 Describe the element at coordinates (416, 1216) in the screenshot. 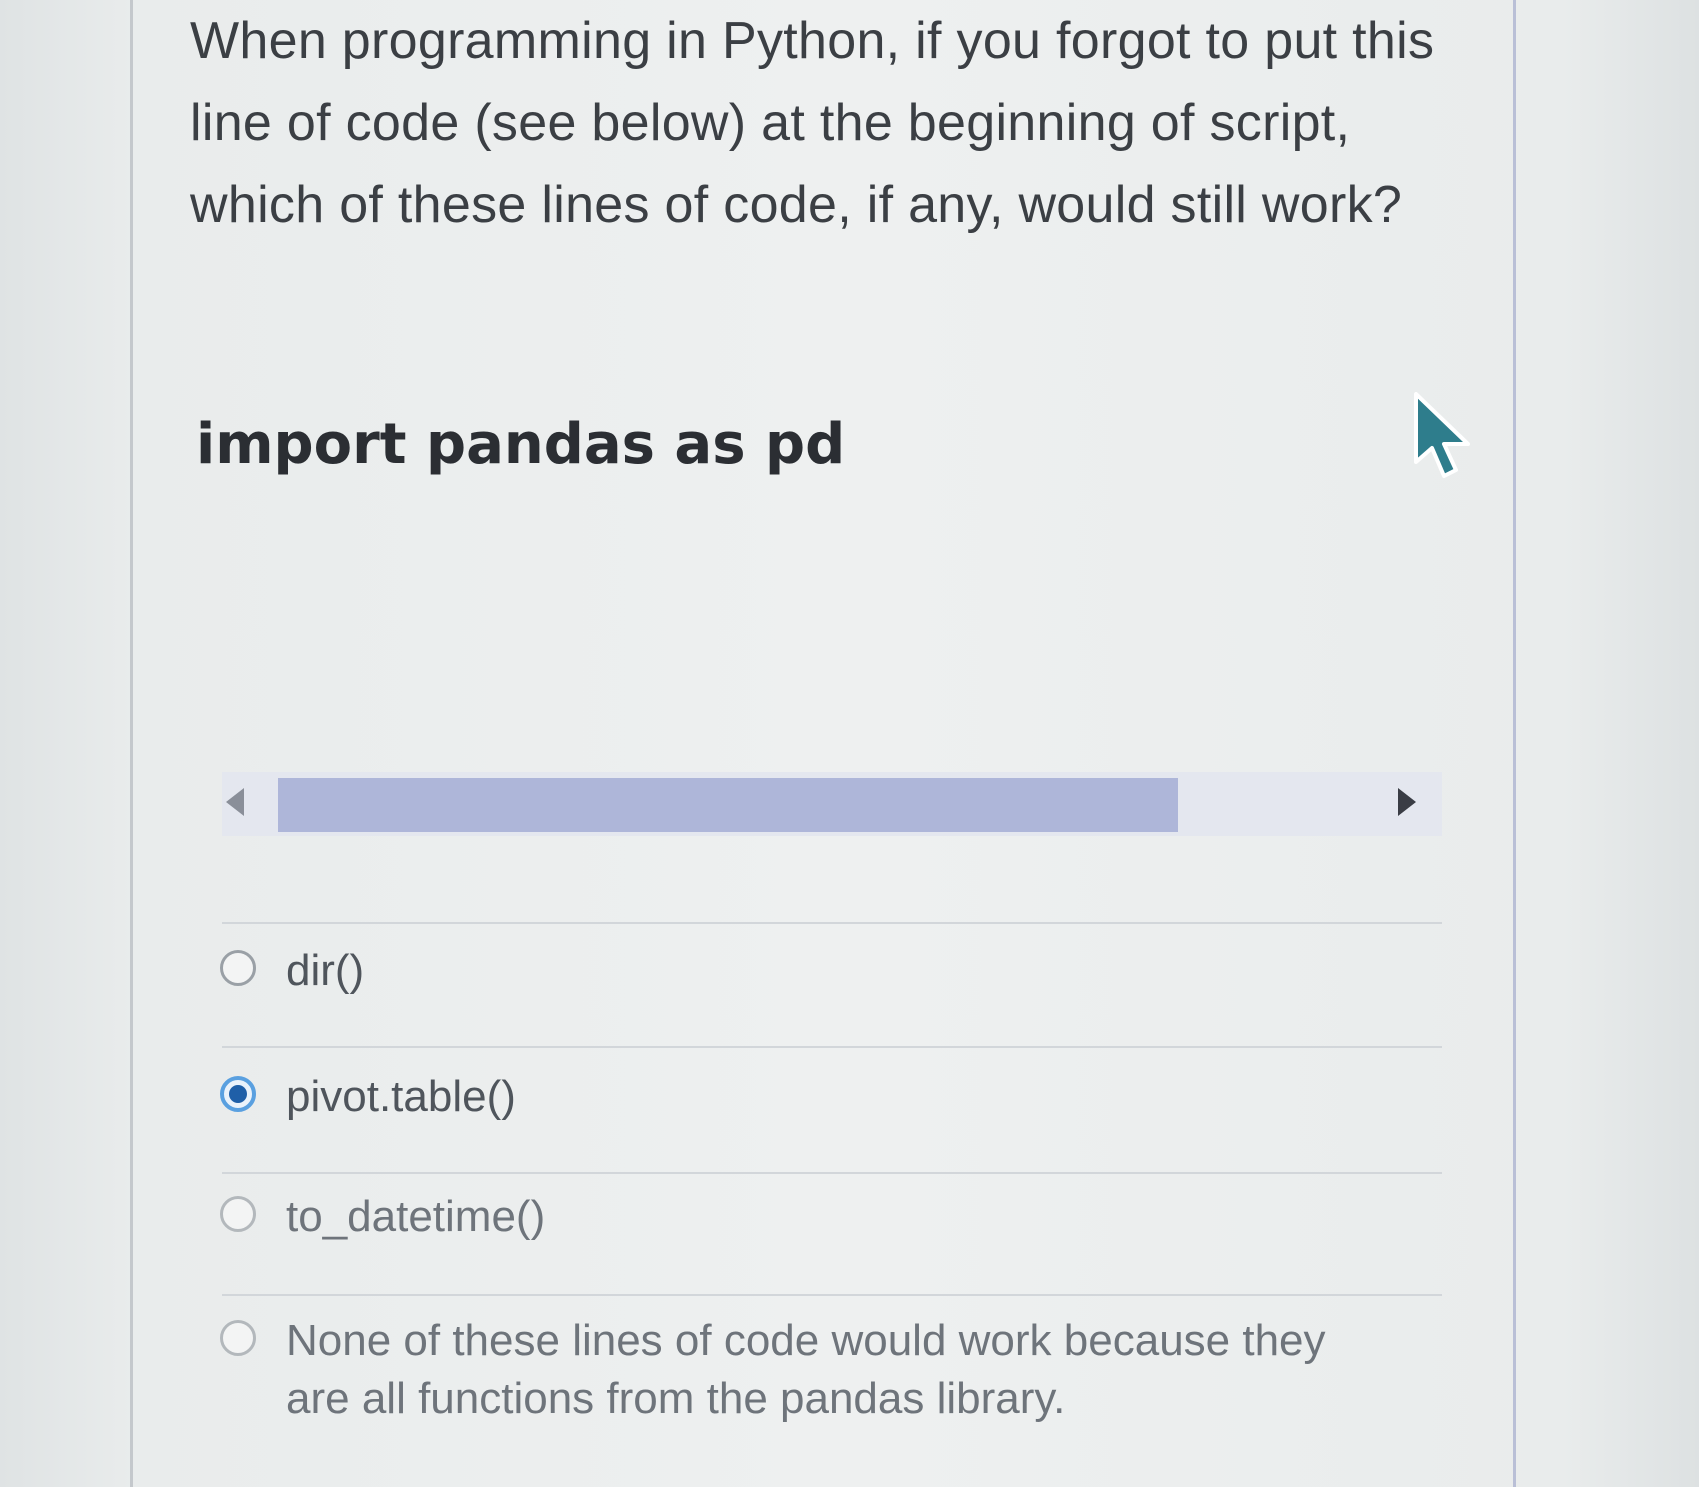

I see `option-label: to_datetime()` at that location.